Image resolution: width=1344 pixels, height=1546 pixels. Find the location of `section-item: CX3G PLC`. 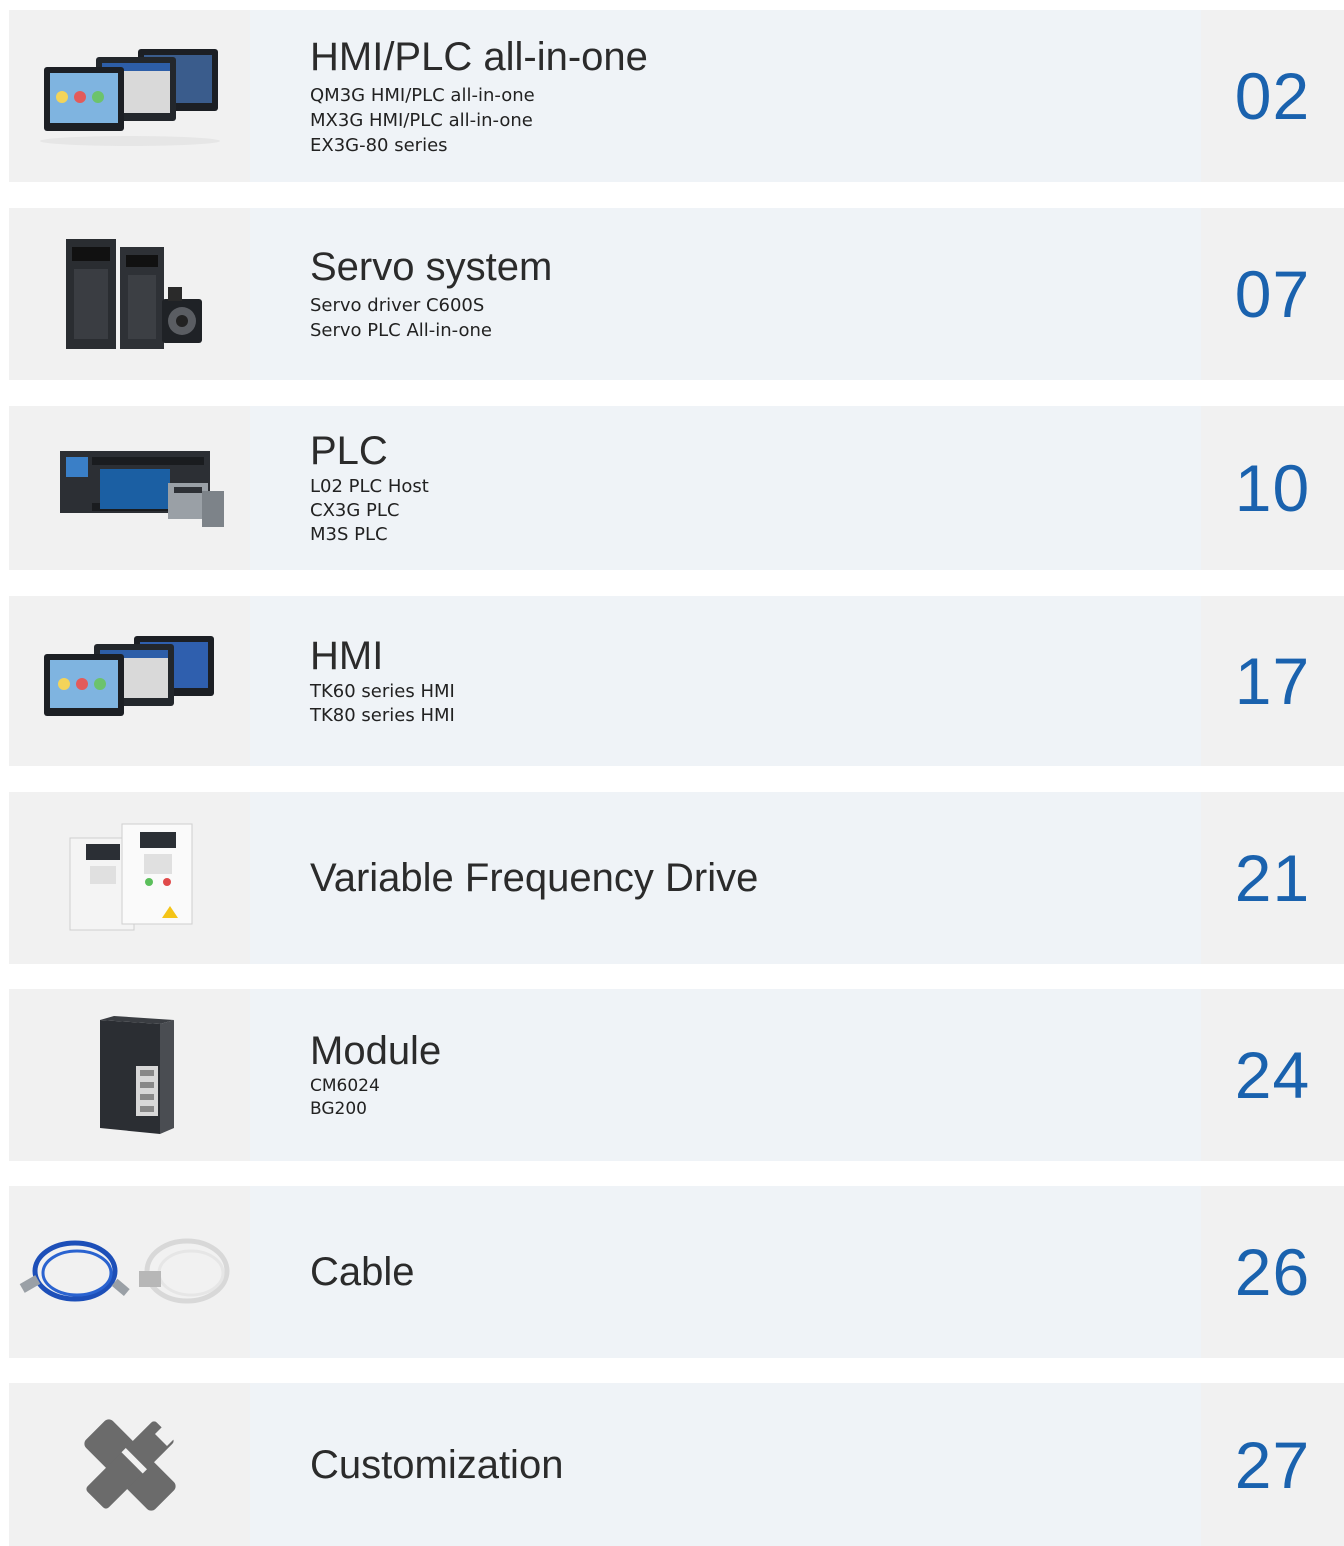

section-item: CX3G PLC is located at coordinates (355, 510).